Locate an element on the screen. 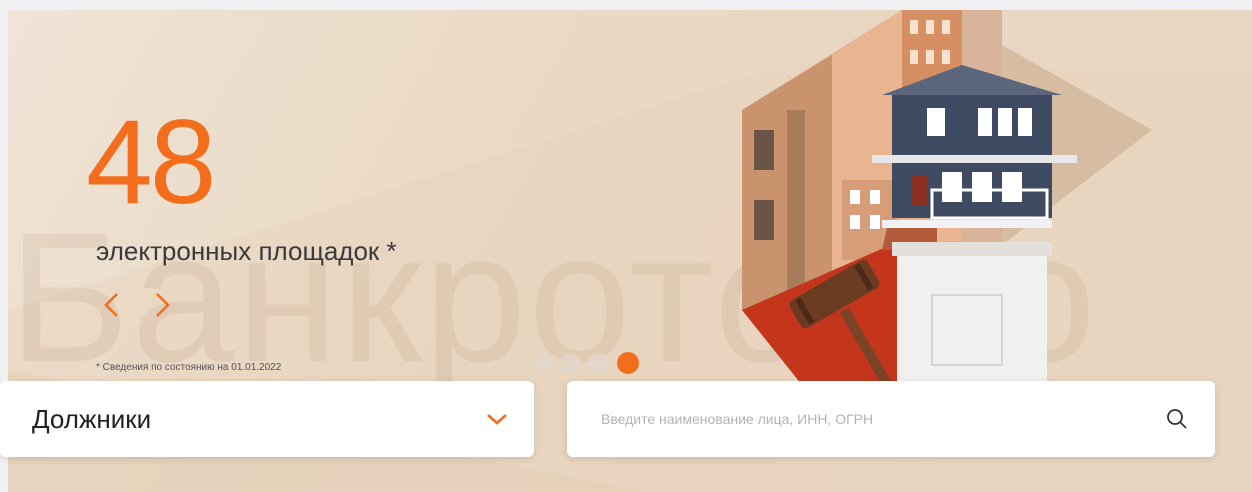 The height and width of the screenshot is (492, 1252). search-button is located at coordinates (1177, 419).